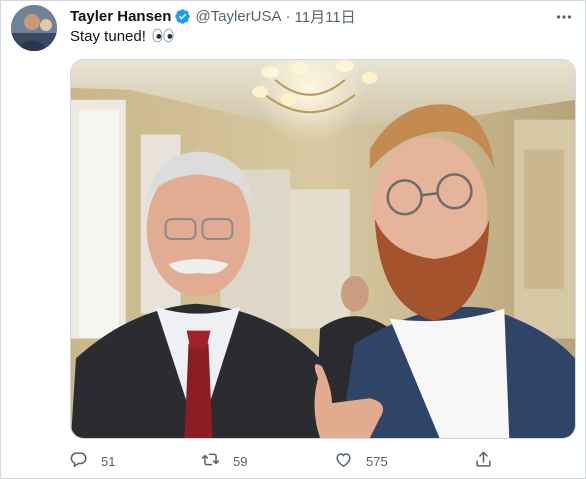  Describe the element at coordinates (224, 461) in the screenshot. I see `retweet-button: 59` at that location.